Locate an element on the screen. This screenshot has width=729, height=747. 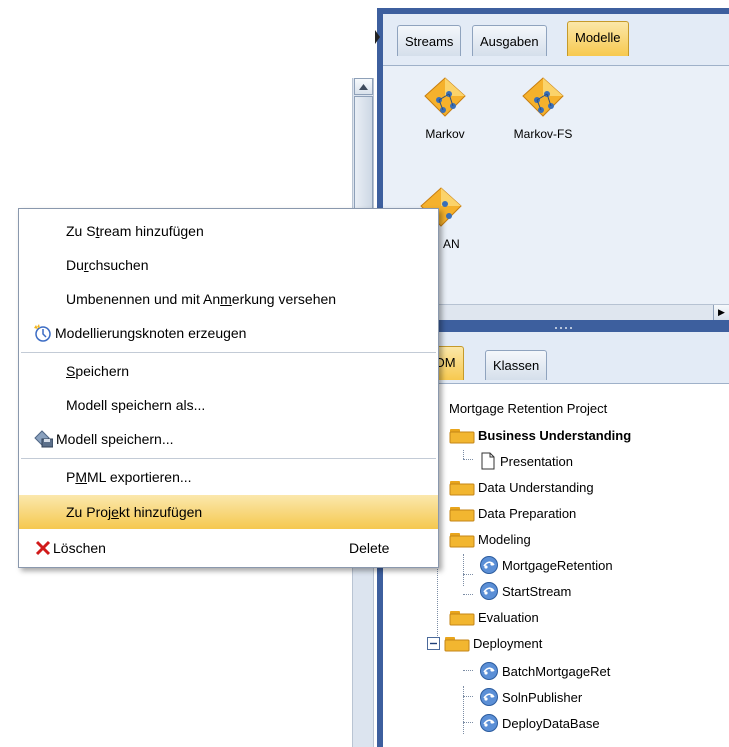
tree-item: MortgageRetention is located at coordinates (546, 565).